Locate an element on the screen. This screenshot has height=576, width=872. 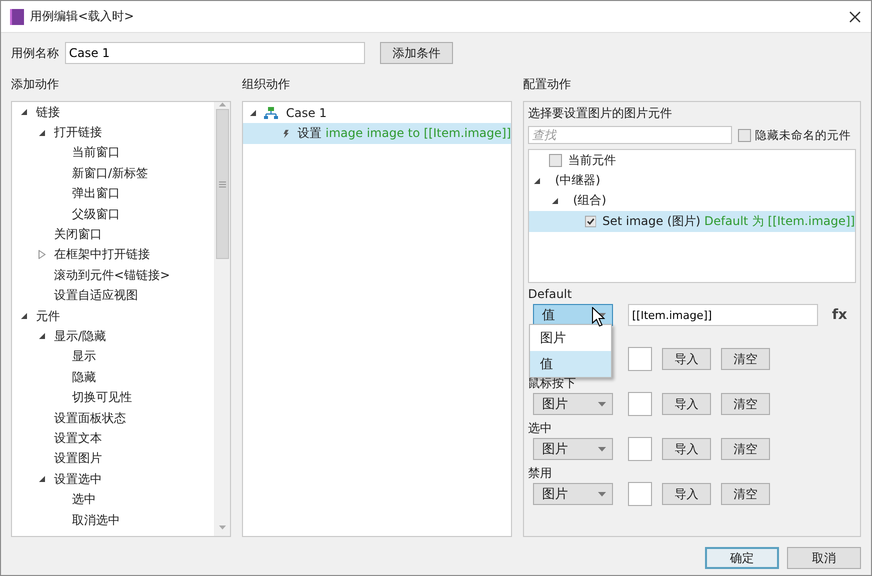
tree-item: 显示 is located at coordinates (84, 357).